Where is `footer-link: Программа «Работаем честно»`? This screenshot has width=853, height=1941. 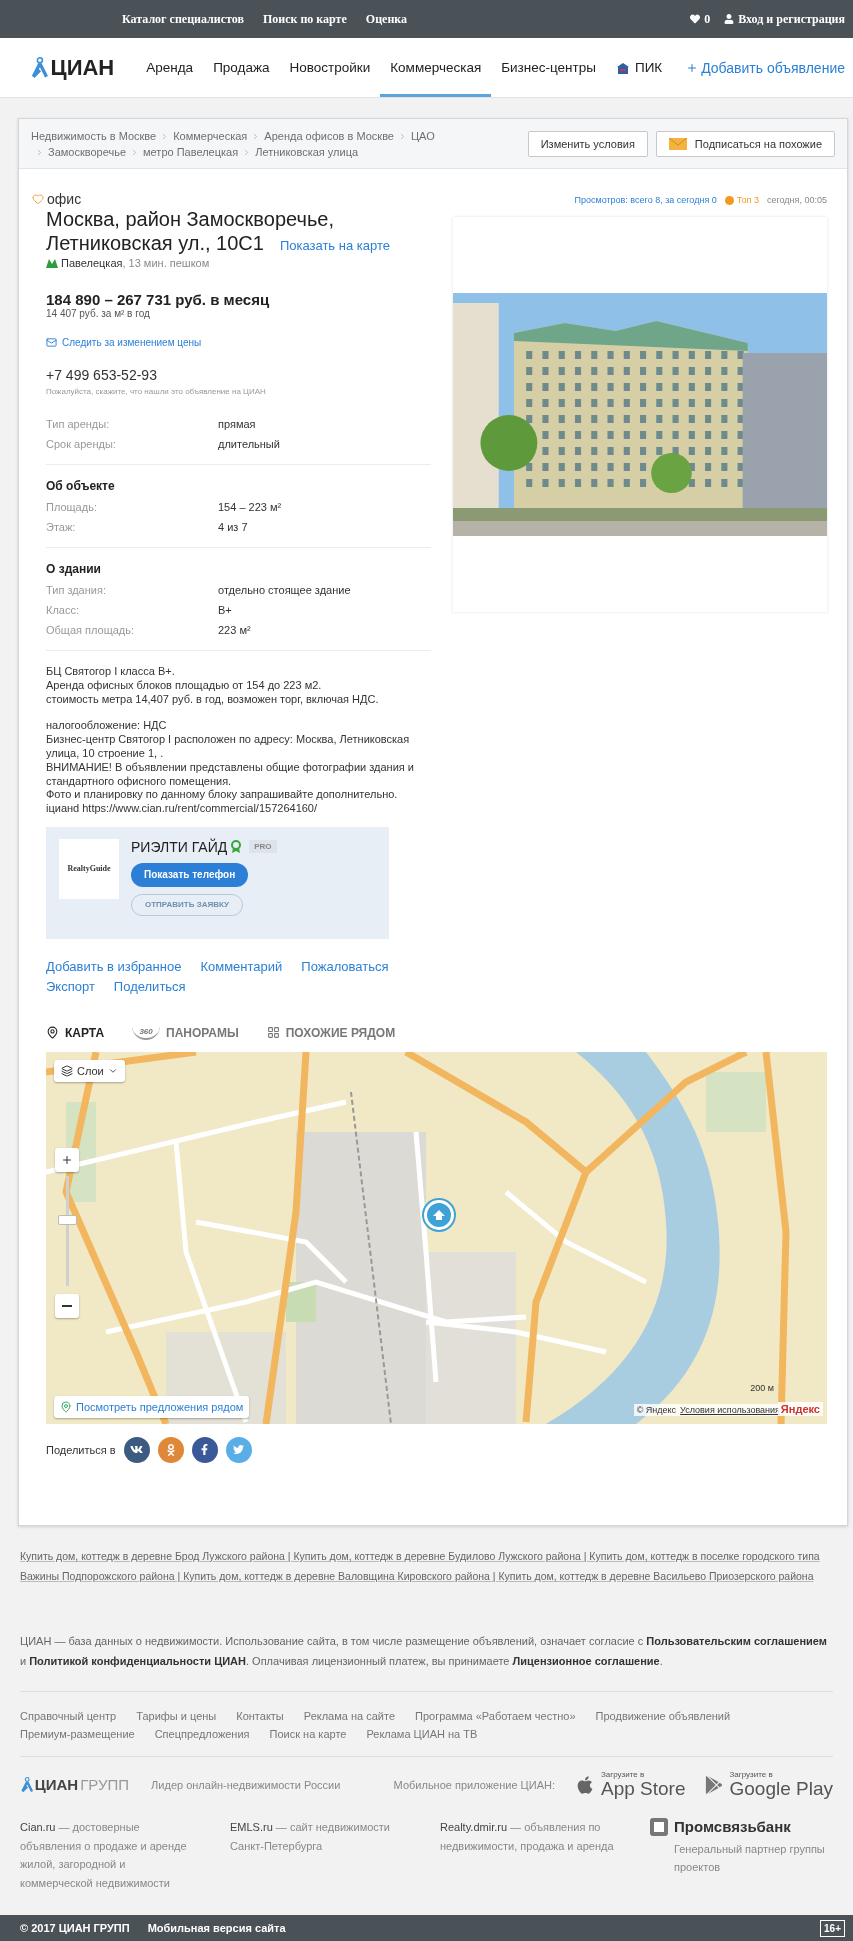
footer-link: Программа «Работаем честно» is located at coordinates (495, 1716).